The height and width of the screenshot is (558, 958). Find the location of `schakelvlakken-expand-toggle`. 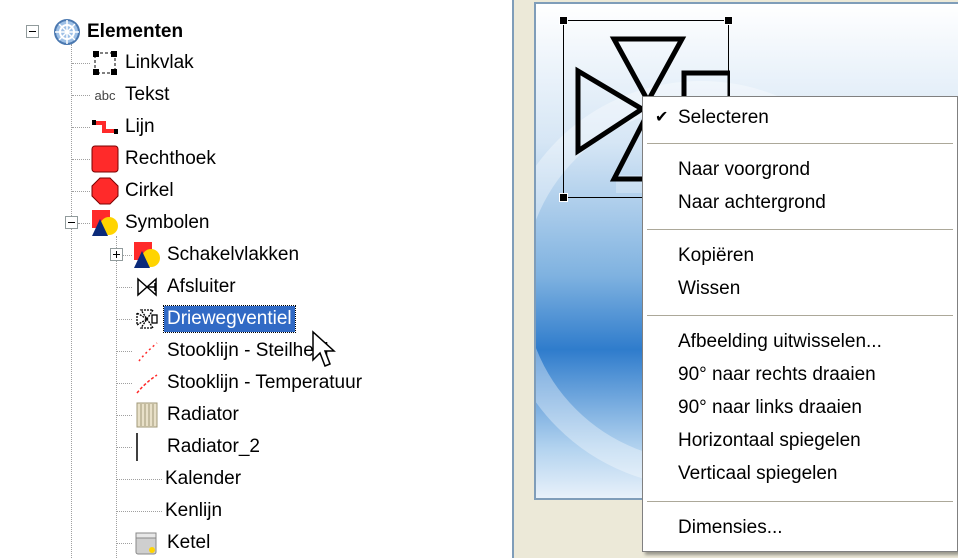

schakelvlakken-expand-toggle is located at coordinates (116, 254).